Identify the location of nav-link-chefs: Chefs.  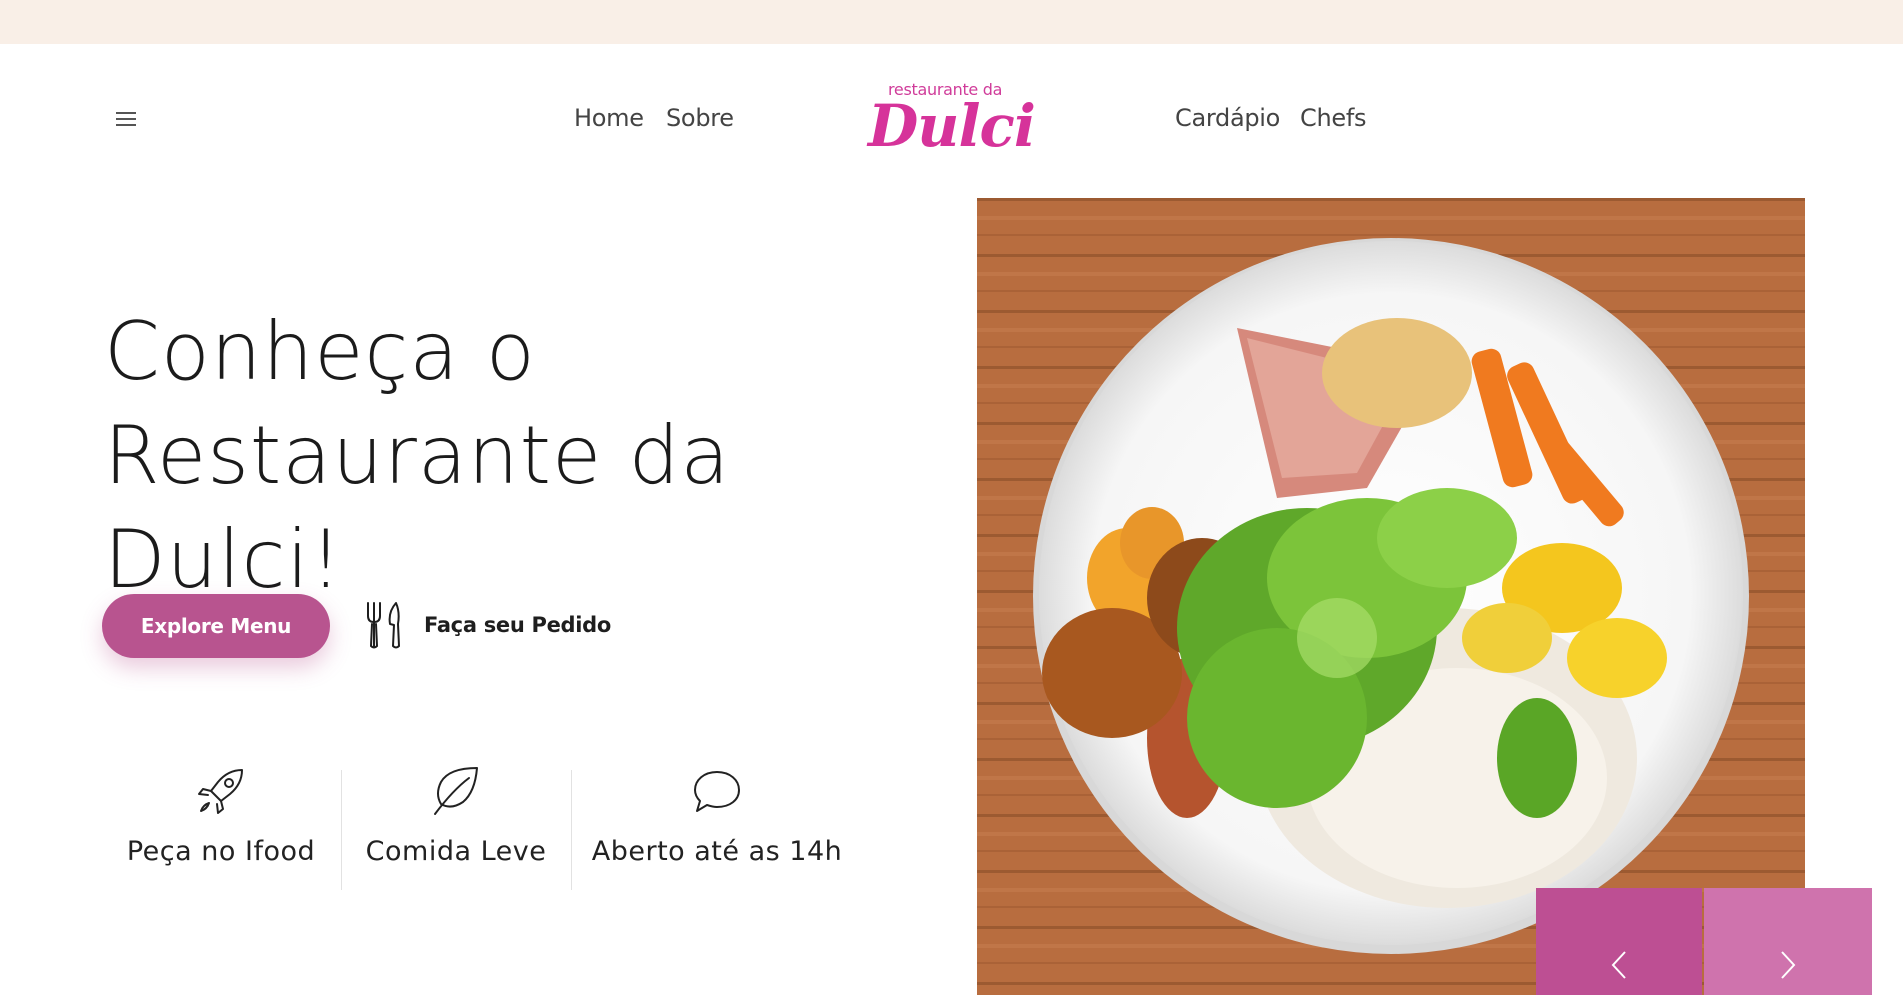
(1333, 118).